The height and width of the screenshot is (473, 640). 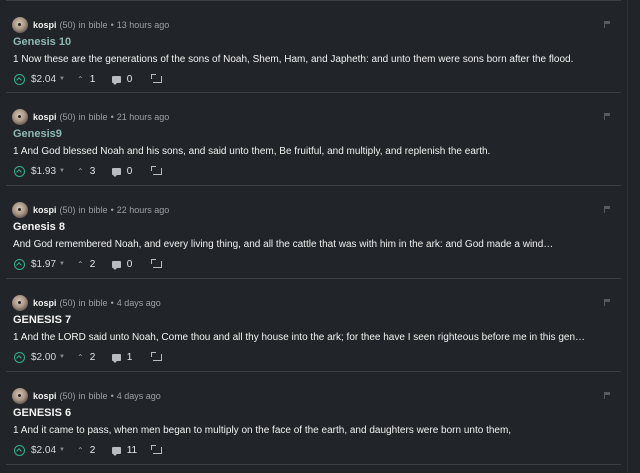 I want to click on post-meta: kospi (50) in bible • 21 hours ago, so click(x=90, y=117).